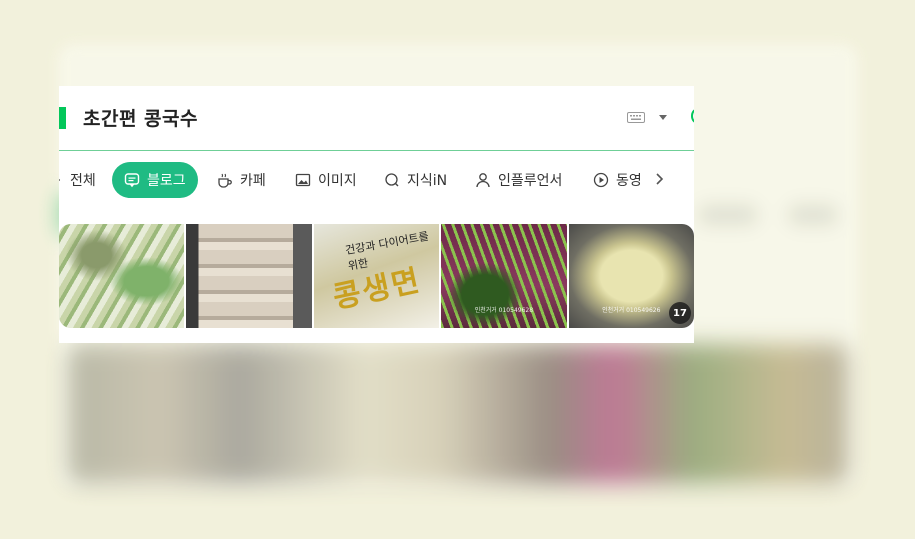 This screenshot has height=539, width=915. I want to click on accent-bar, so click(62, 118).